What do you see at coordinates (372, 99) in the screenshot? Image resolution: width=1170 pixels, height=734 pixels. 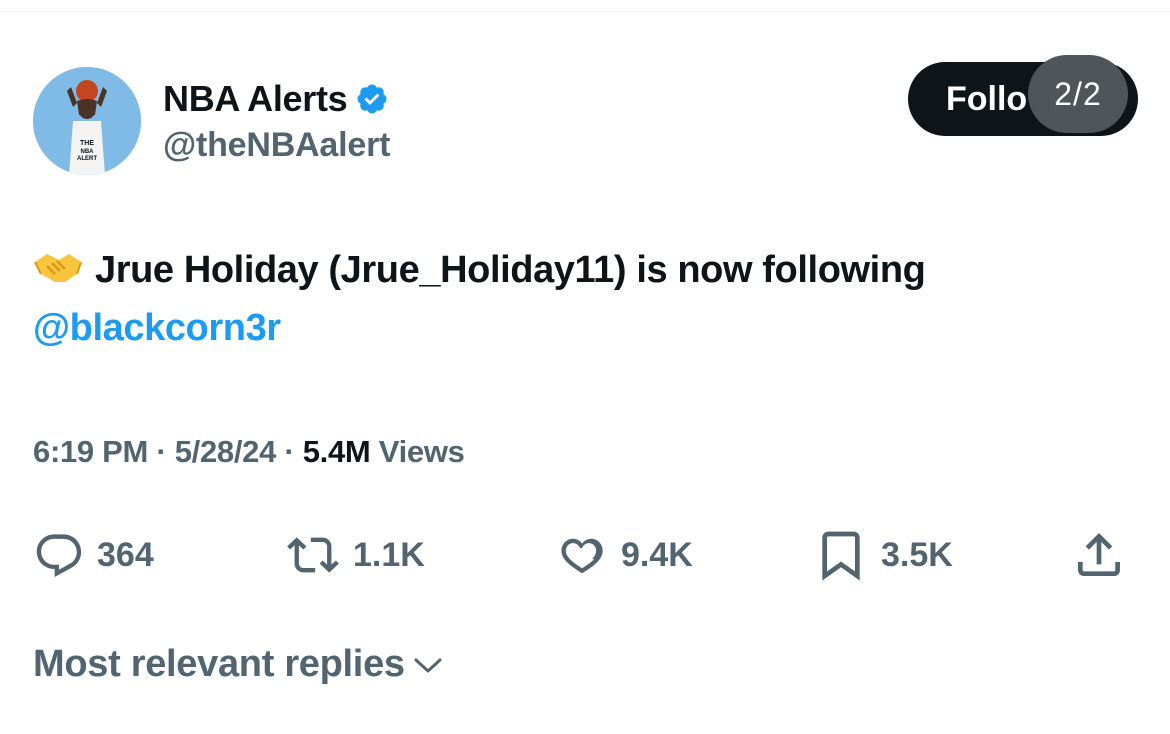 I see `verified-badge-icon` at bounding box center [372, 99].